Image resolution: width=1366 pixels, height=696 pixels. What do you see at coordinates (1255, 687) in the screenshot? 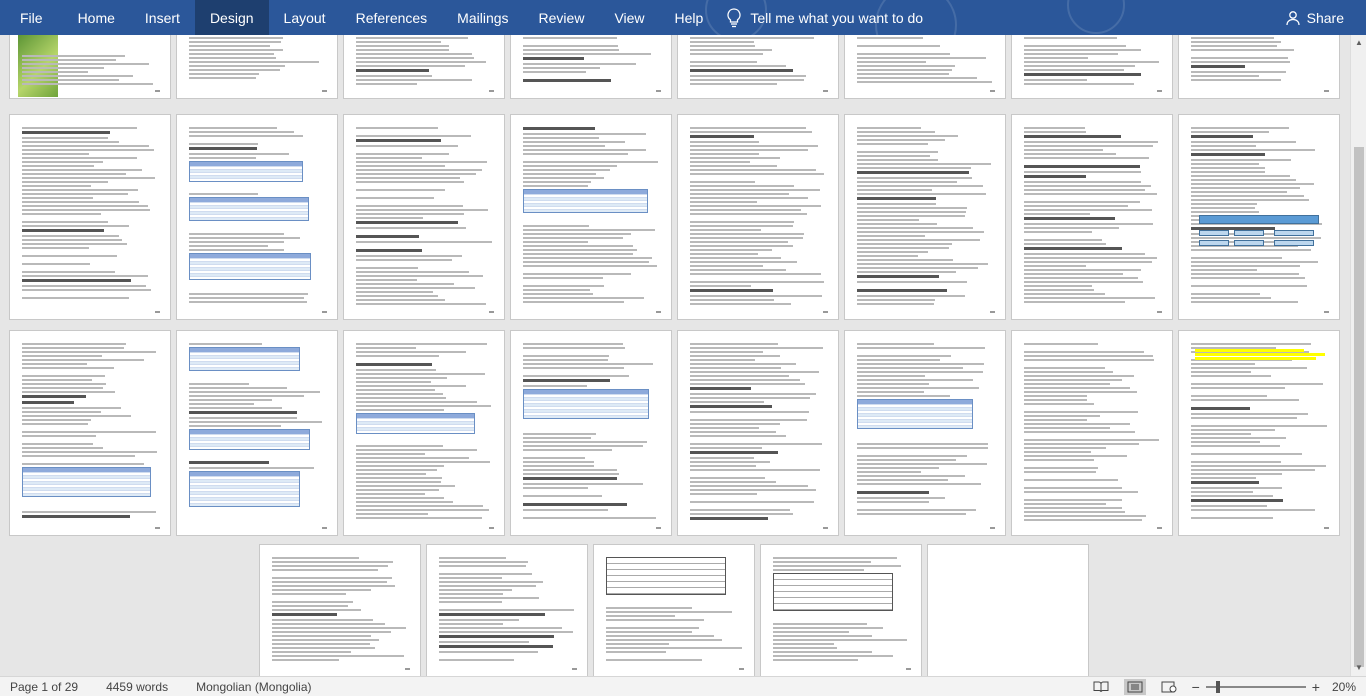
I see `zoom-slider` at bounding box center [1255, 687].